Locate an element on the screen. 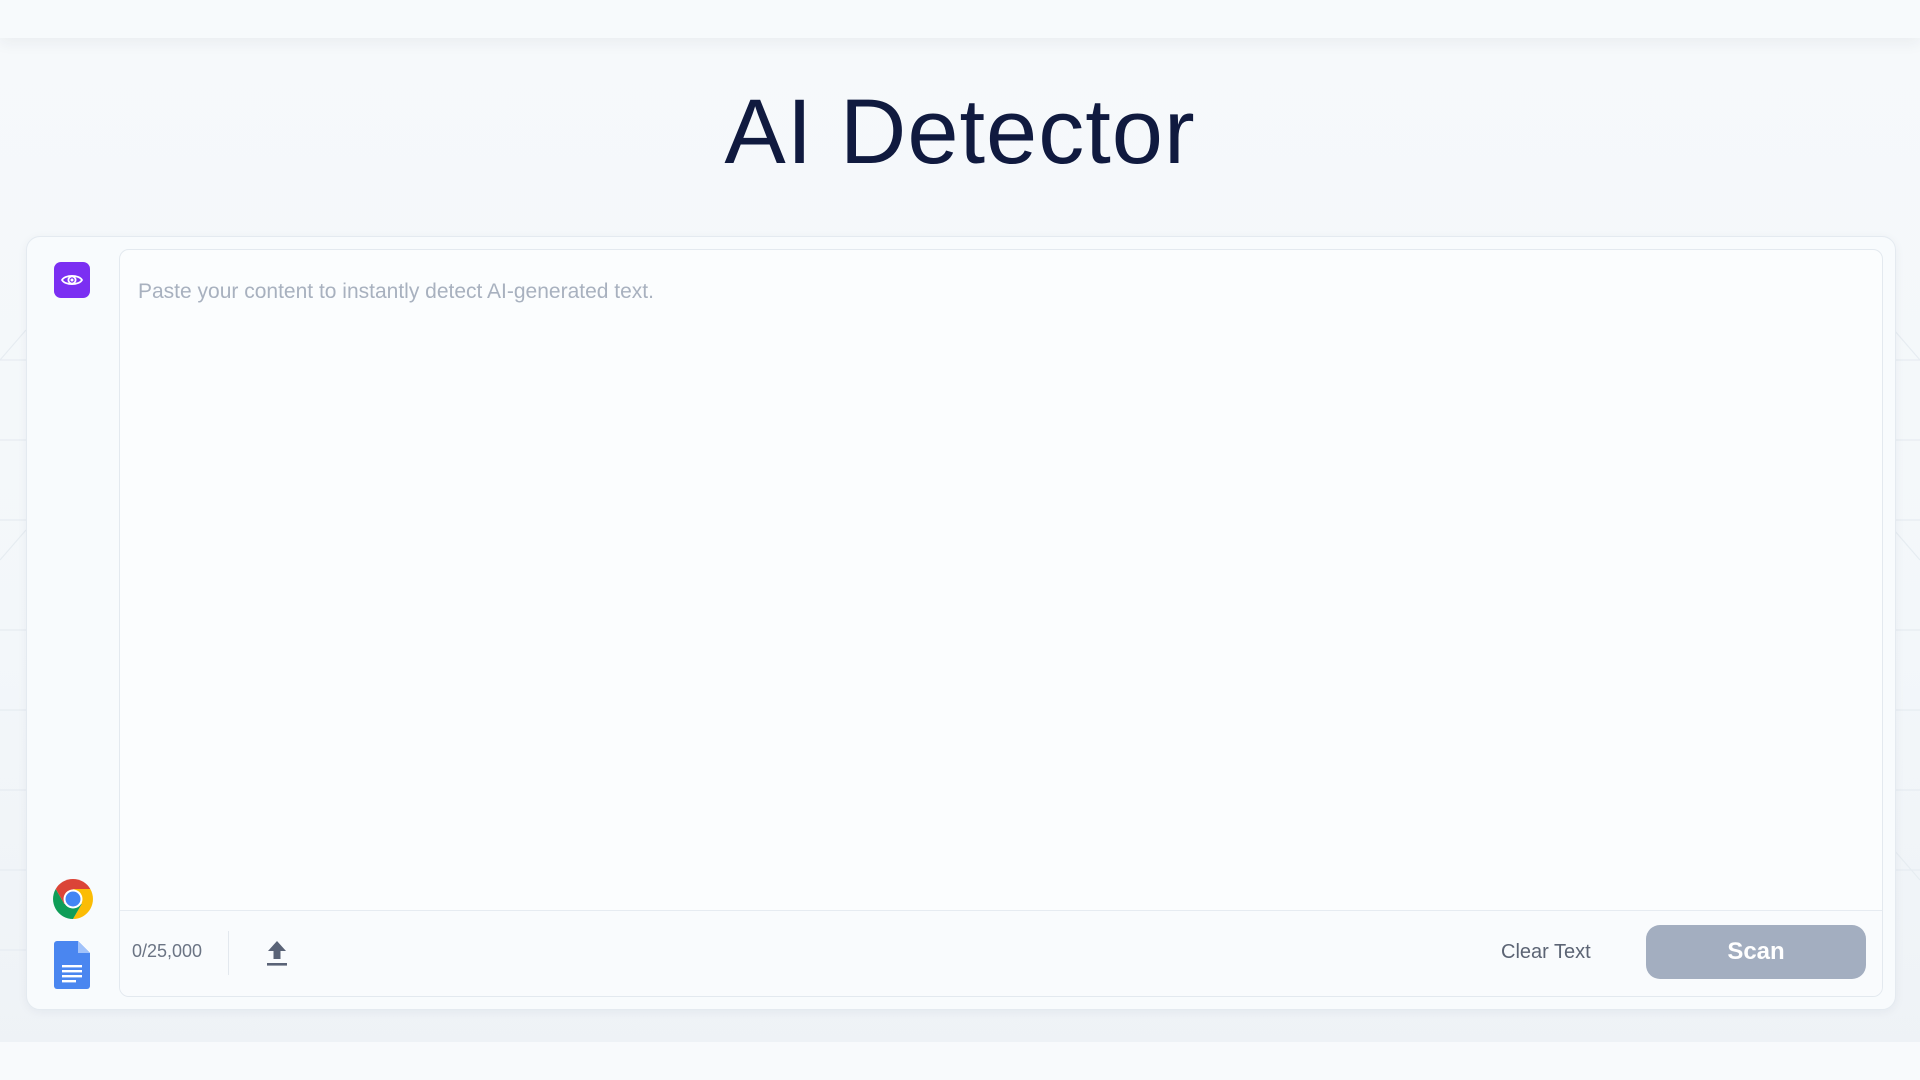 This screenshot has height=1080, width=1920. character-counter: 0/25,000 is located at coordinates (167, 951).